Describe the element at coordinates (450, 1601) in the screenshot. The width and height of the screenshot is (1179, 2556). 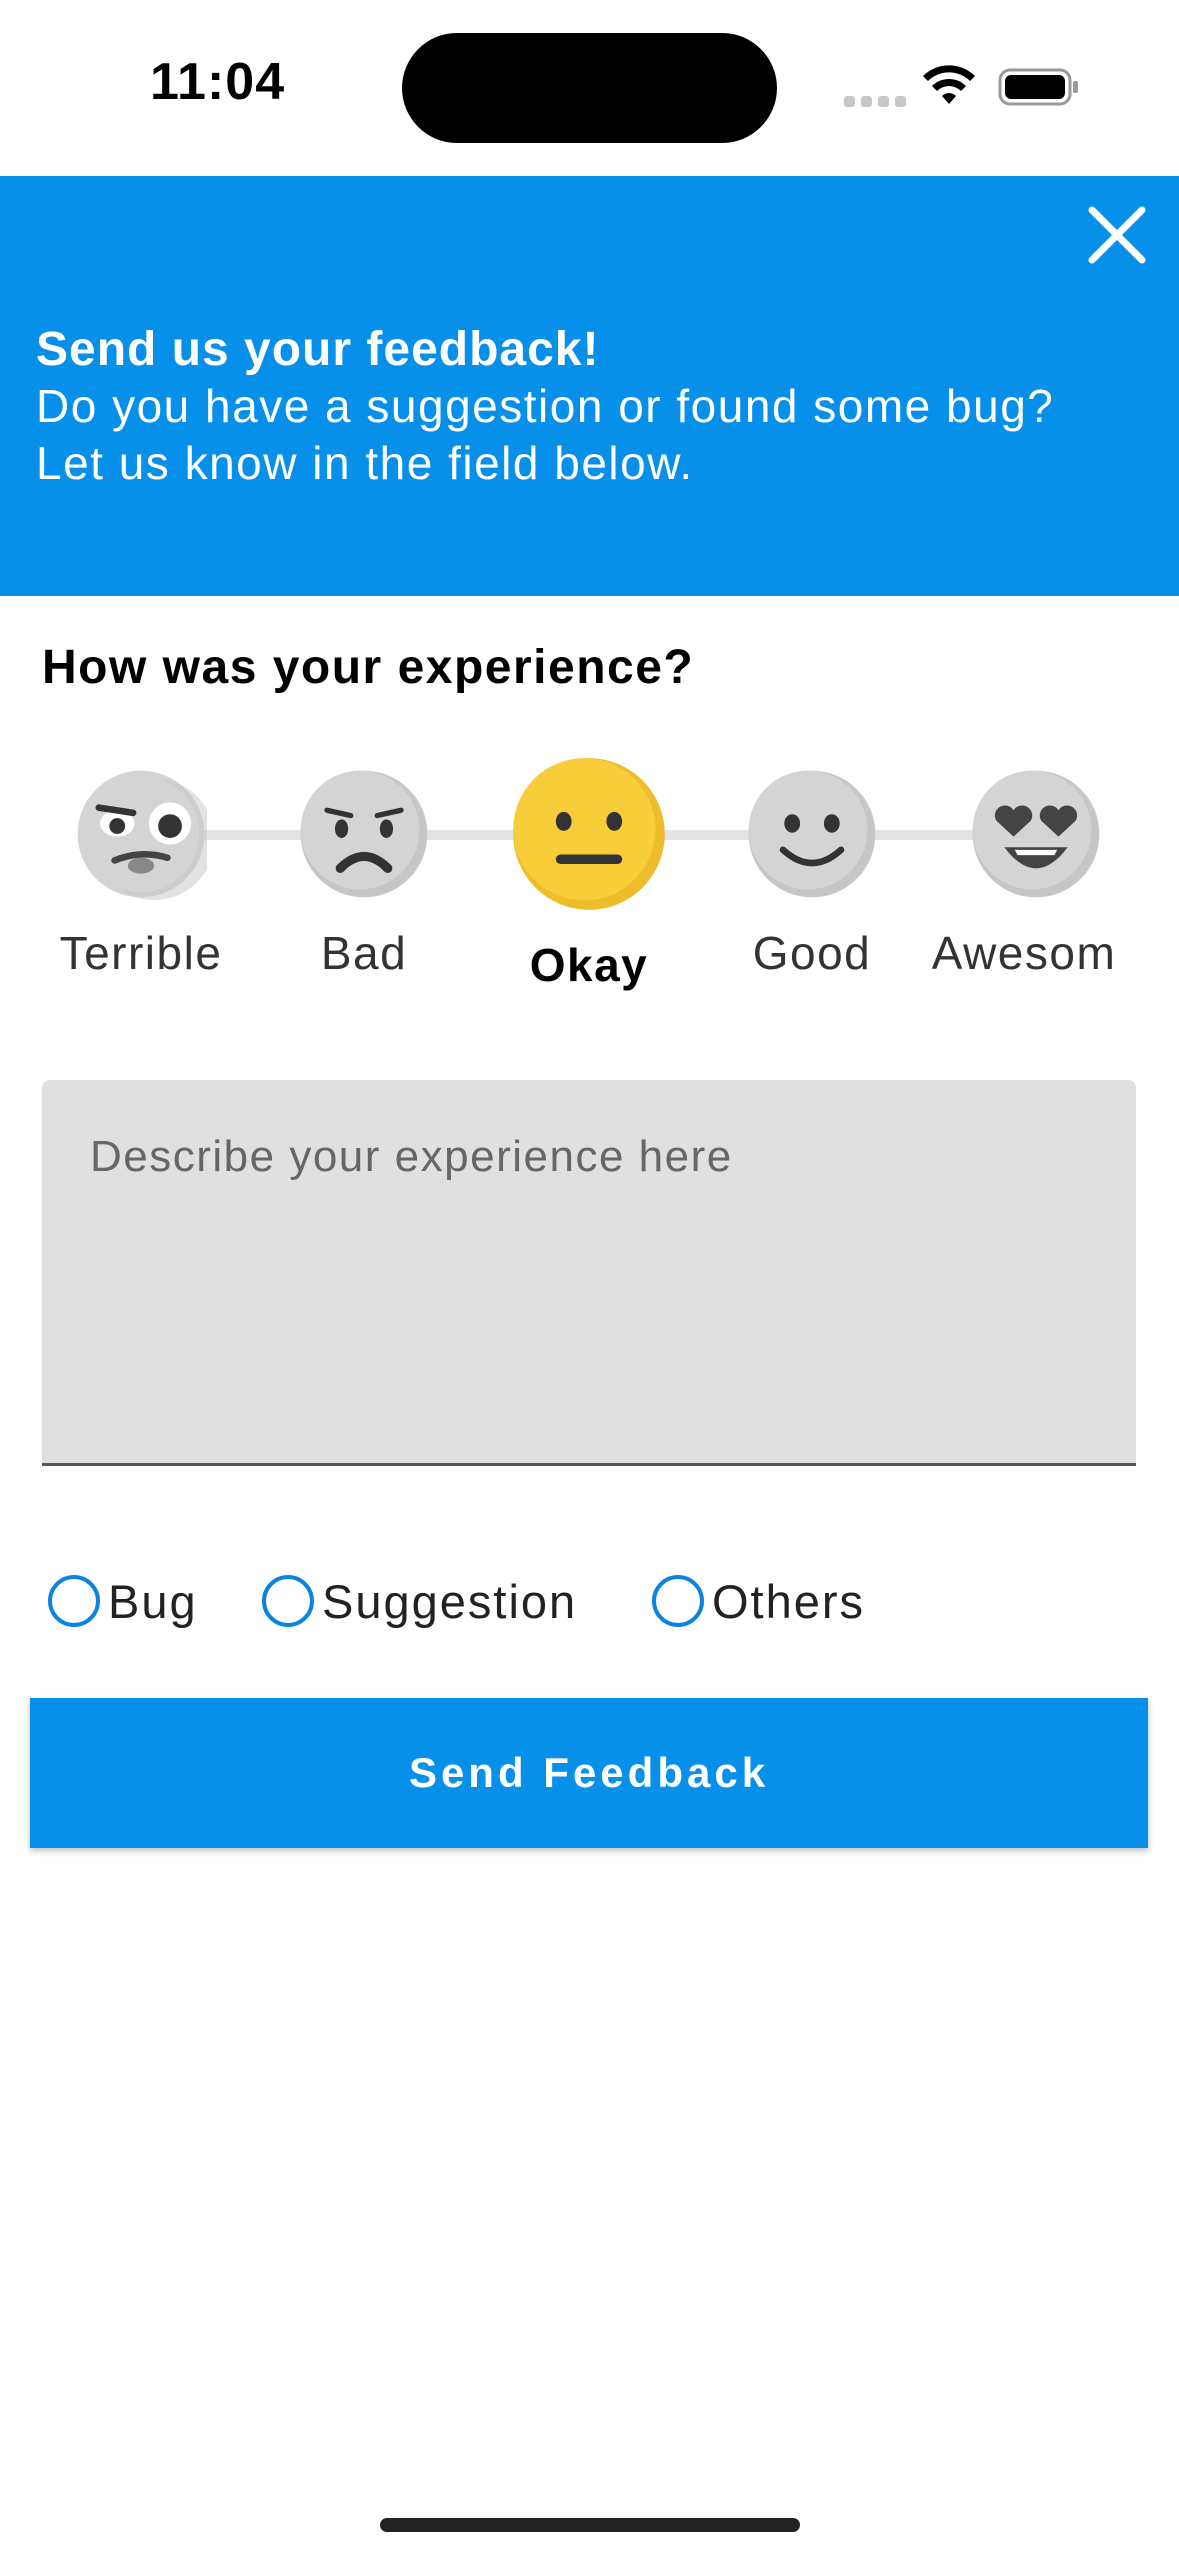
I see `radio-label: Suggestion` at that location.